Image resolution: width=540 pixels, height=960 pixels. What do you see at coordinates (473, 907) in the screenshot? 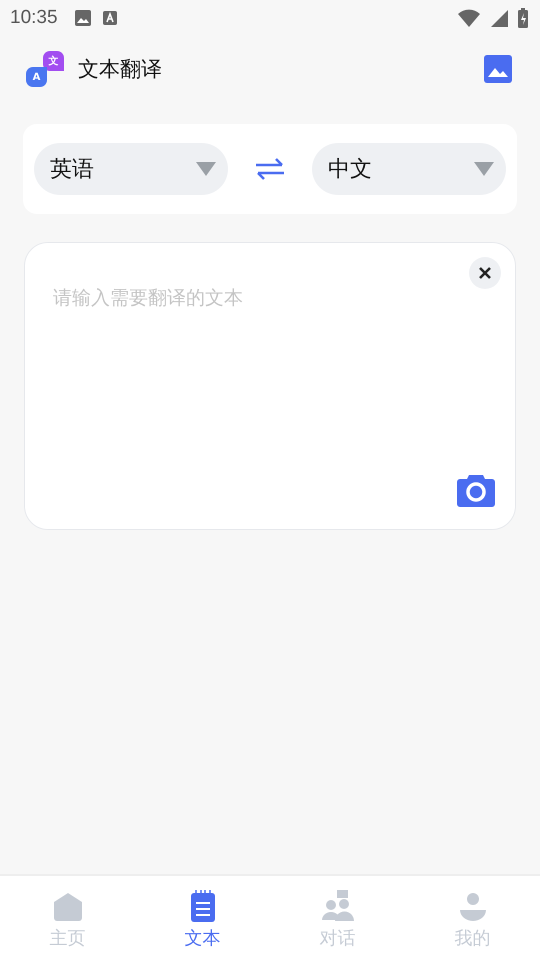
I see `user-icon` at bounding box center [473, 907].